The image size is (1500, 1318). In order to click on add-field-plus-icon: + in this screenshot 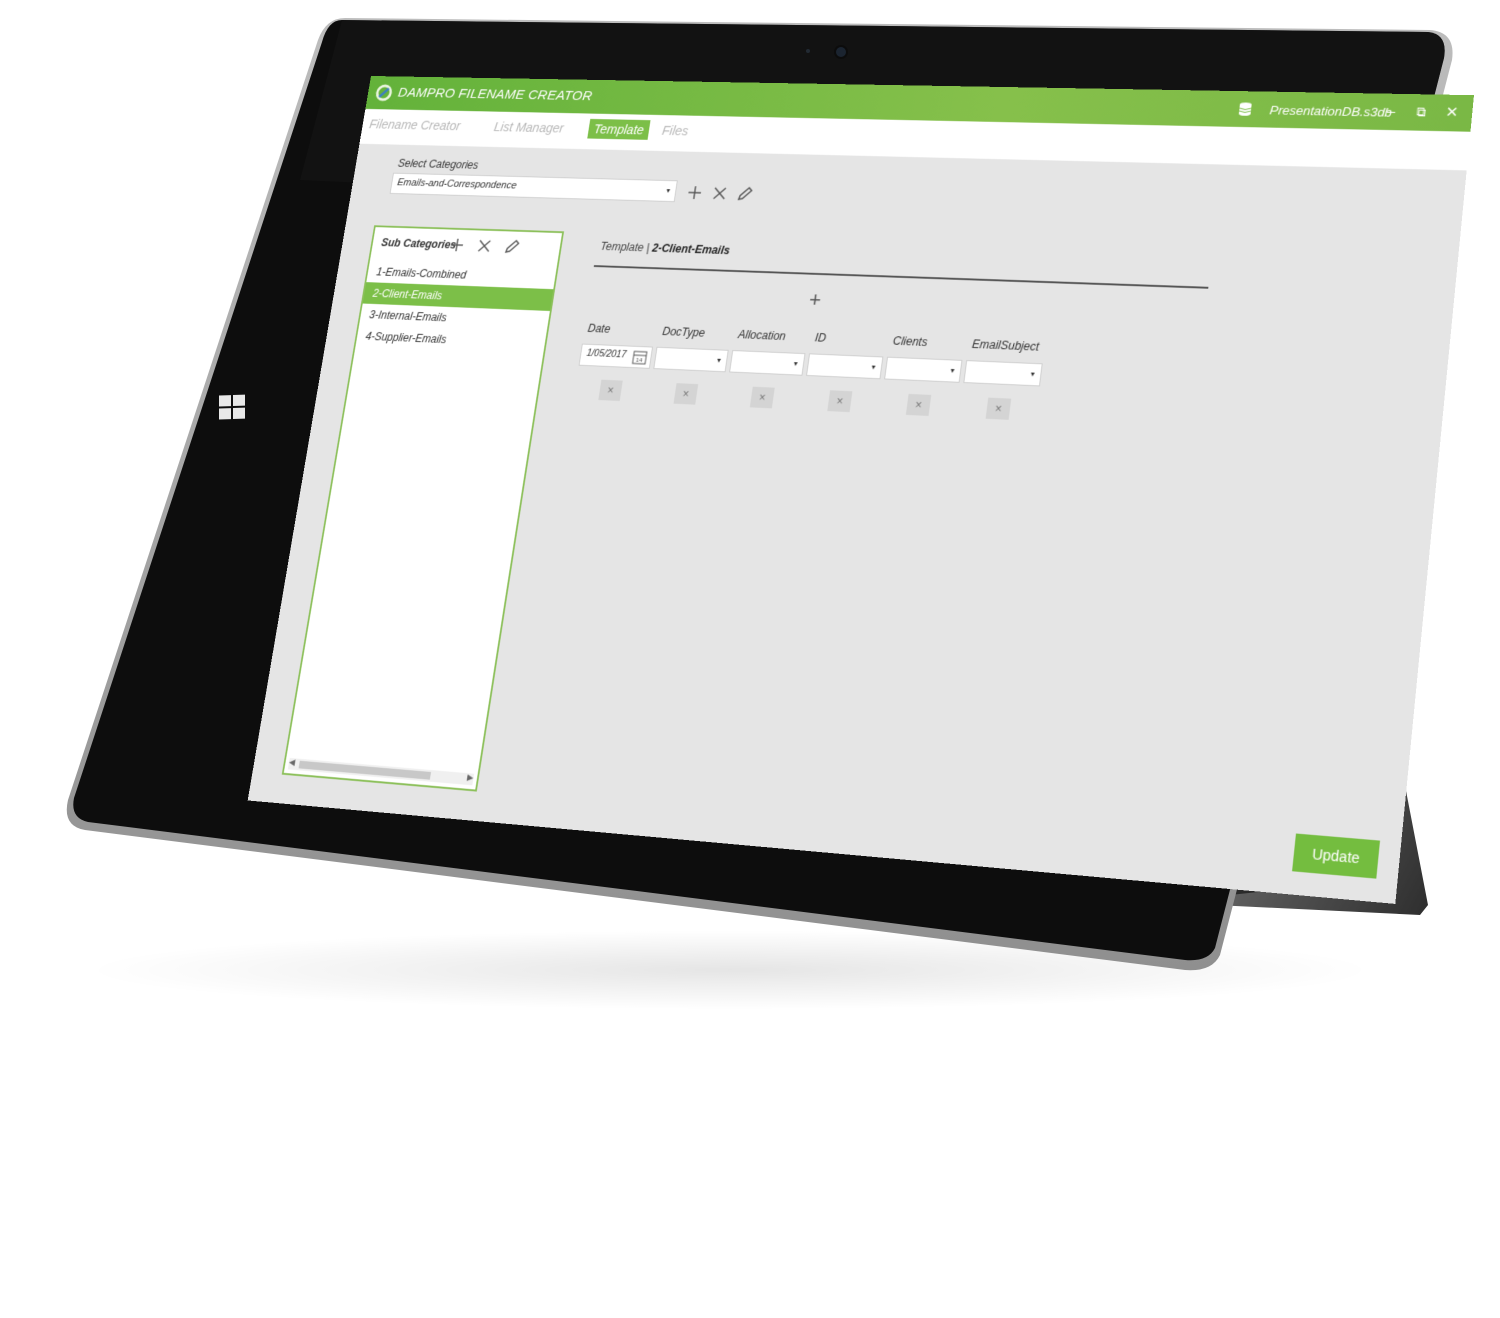, I will do `click(815, 300)`.